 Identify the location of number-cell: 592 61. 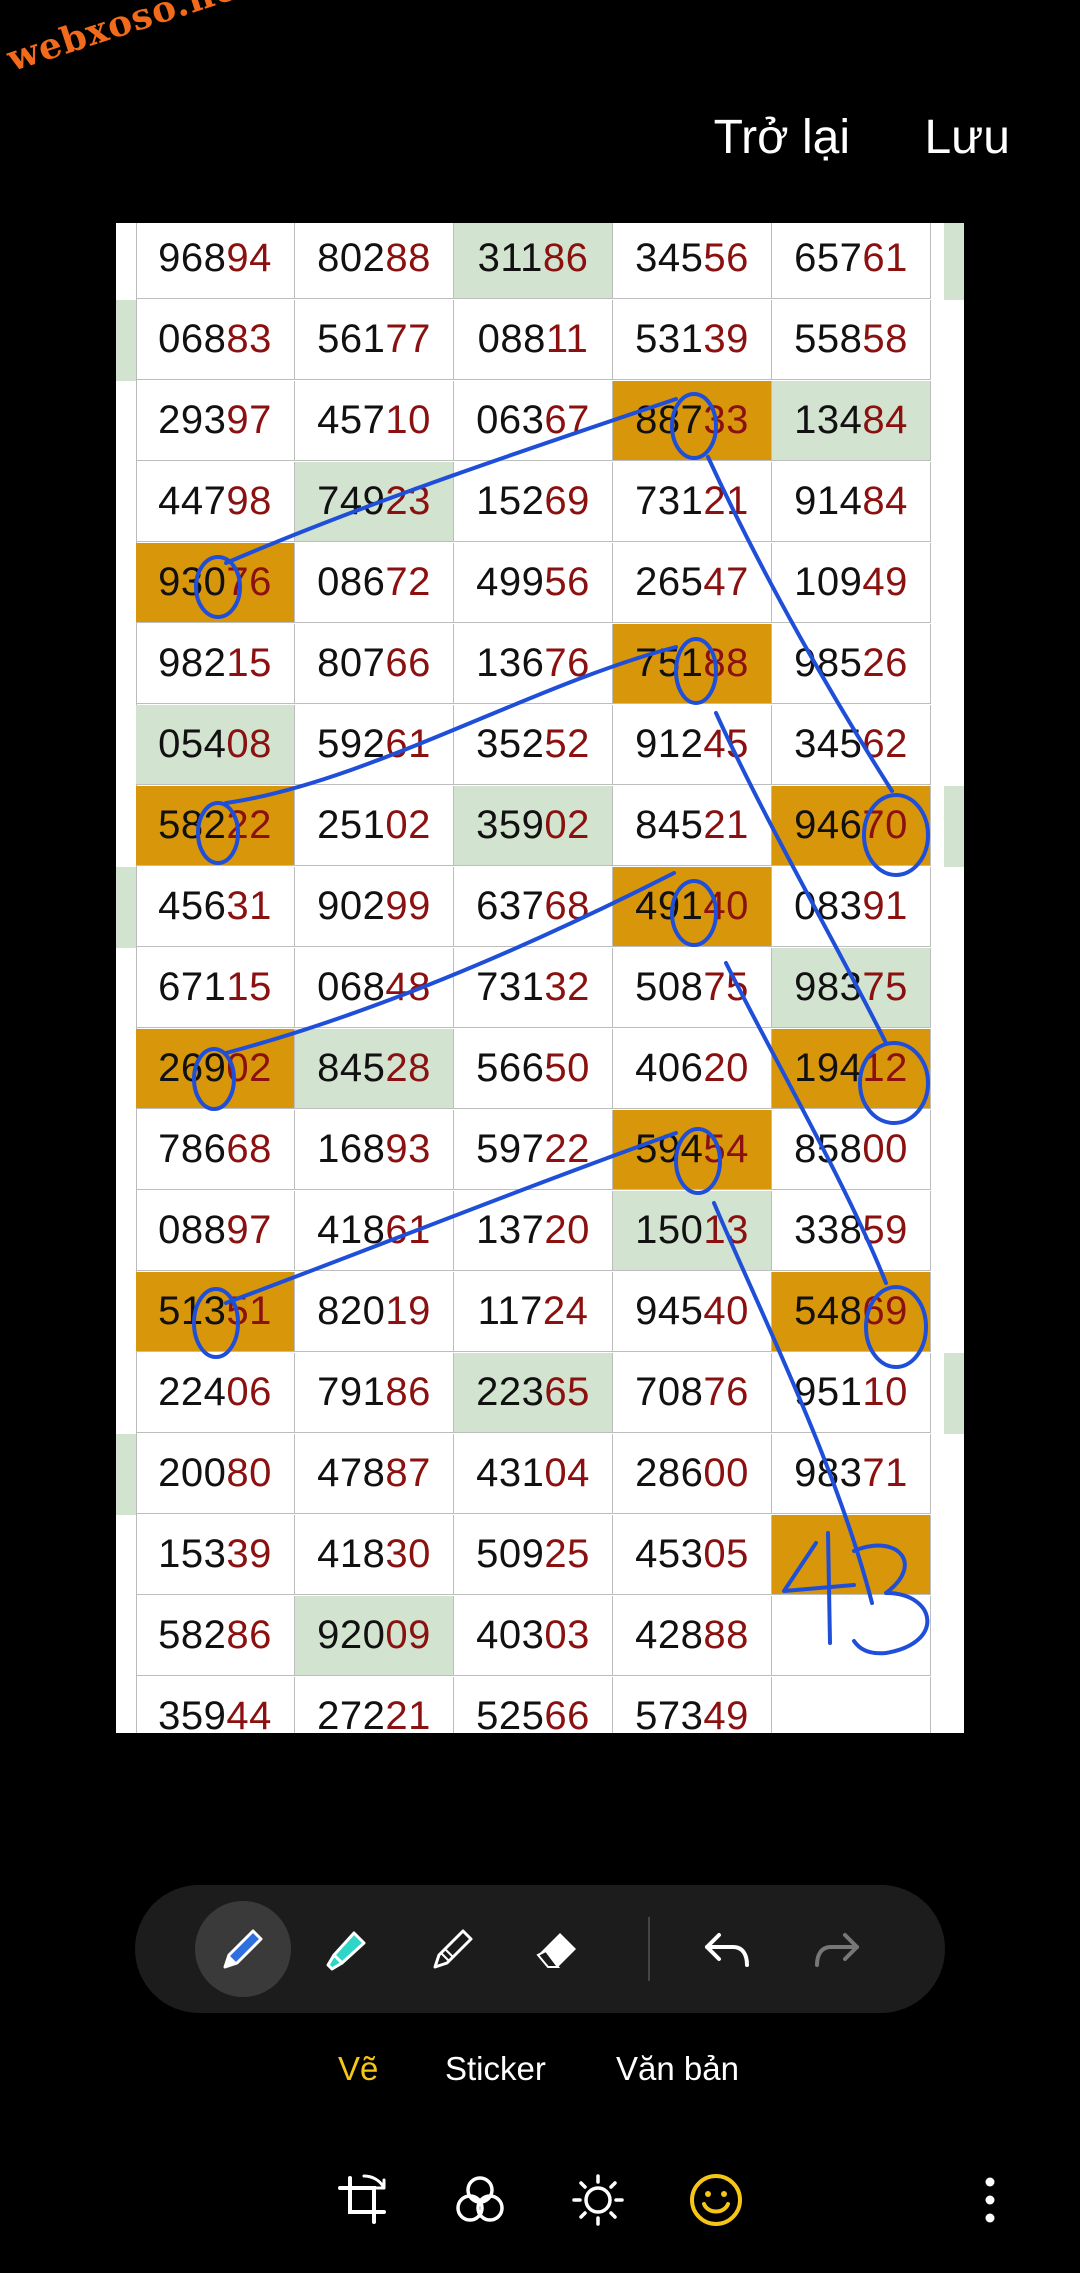
(374, 745).